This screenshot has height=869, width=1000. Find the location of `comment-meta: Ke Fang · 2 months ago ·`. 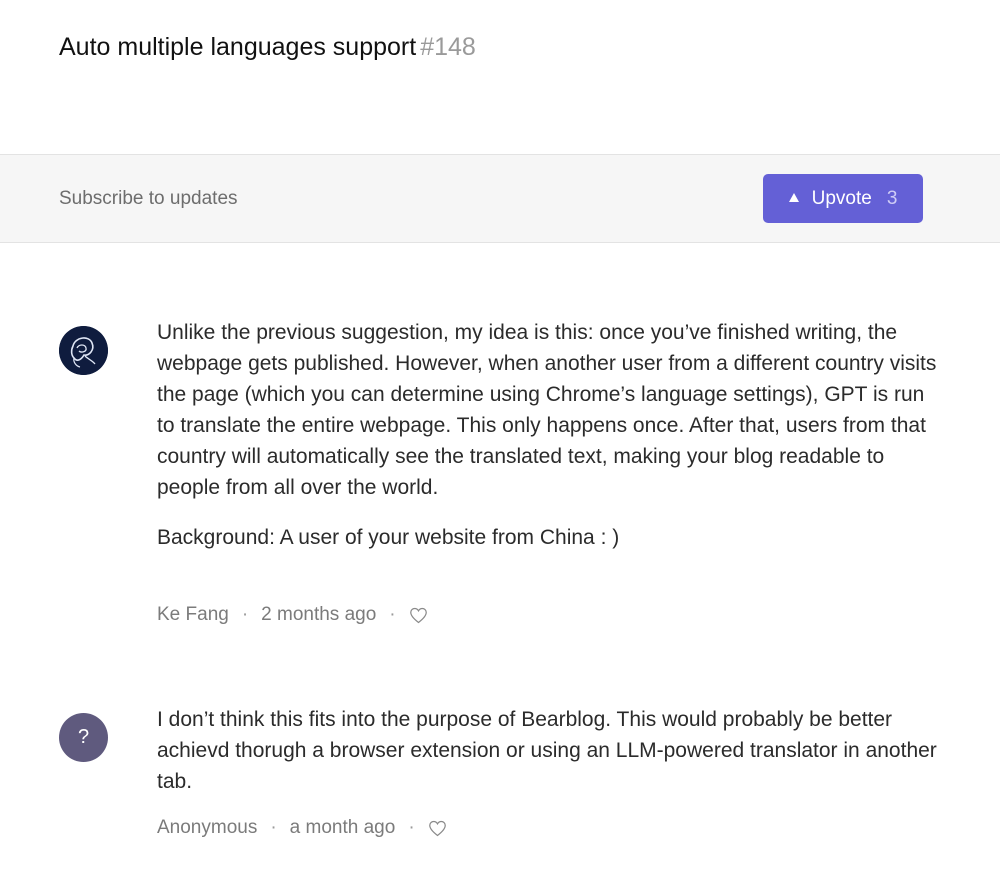

comment-meta: Ke Fang · 2 months ago · is located at coordinates (292, 615).